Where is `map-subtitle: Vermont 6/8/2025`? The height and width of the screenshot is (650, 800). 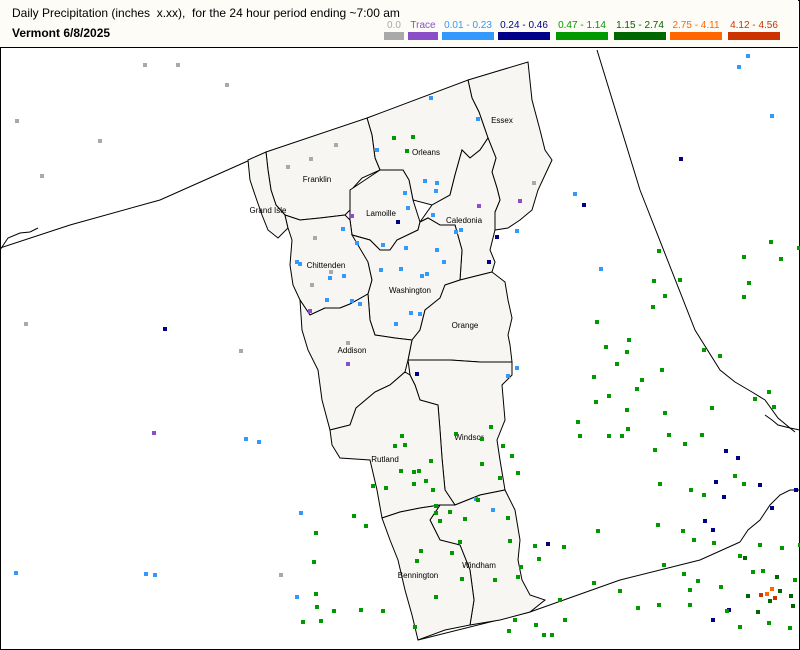 map-subtitle: Vermont 6/8/2025 is located at coordinates (61, 33).